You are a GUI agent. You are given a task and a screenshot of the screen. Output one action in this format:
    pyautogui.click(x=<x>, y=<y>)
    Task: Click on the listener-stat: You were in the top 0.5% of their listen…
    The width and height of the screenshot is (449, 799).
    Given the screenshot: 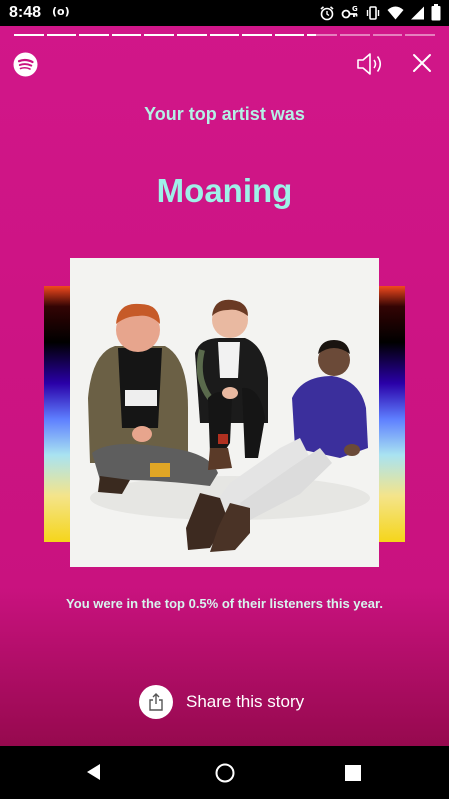 What is the action you would take?
    pyautogui.click(x=224, y=603)
    